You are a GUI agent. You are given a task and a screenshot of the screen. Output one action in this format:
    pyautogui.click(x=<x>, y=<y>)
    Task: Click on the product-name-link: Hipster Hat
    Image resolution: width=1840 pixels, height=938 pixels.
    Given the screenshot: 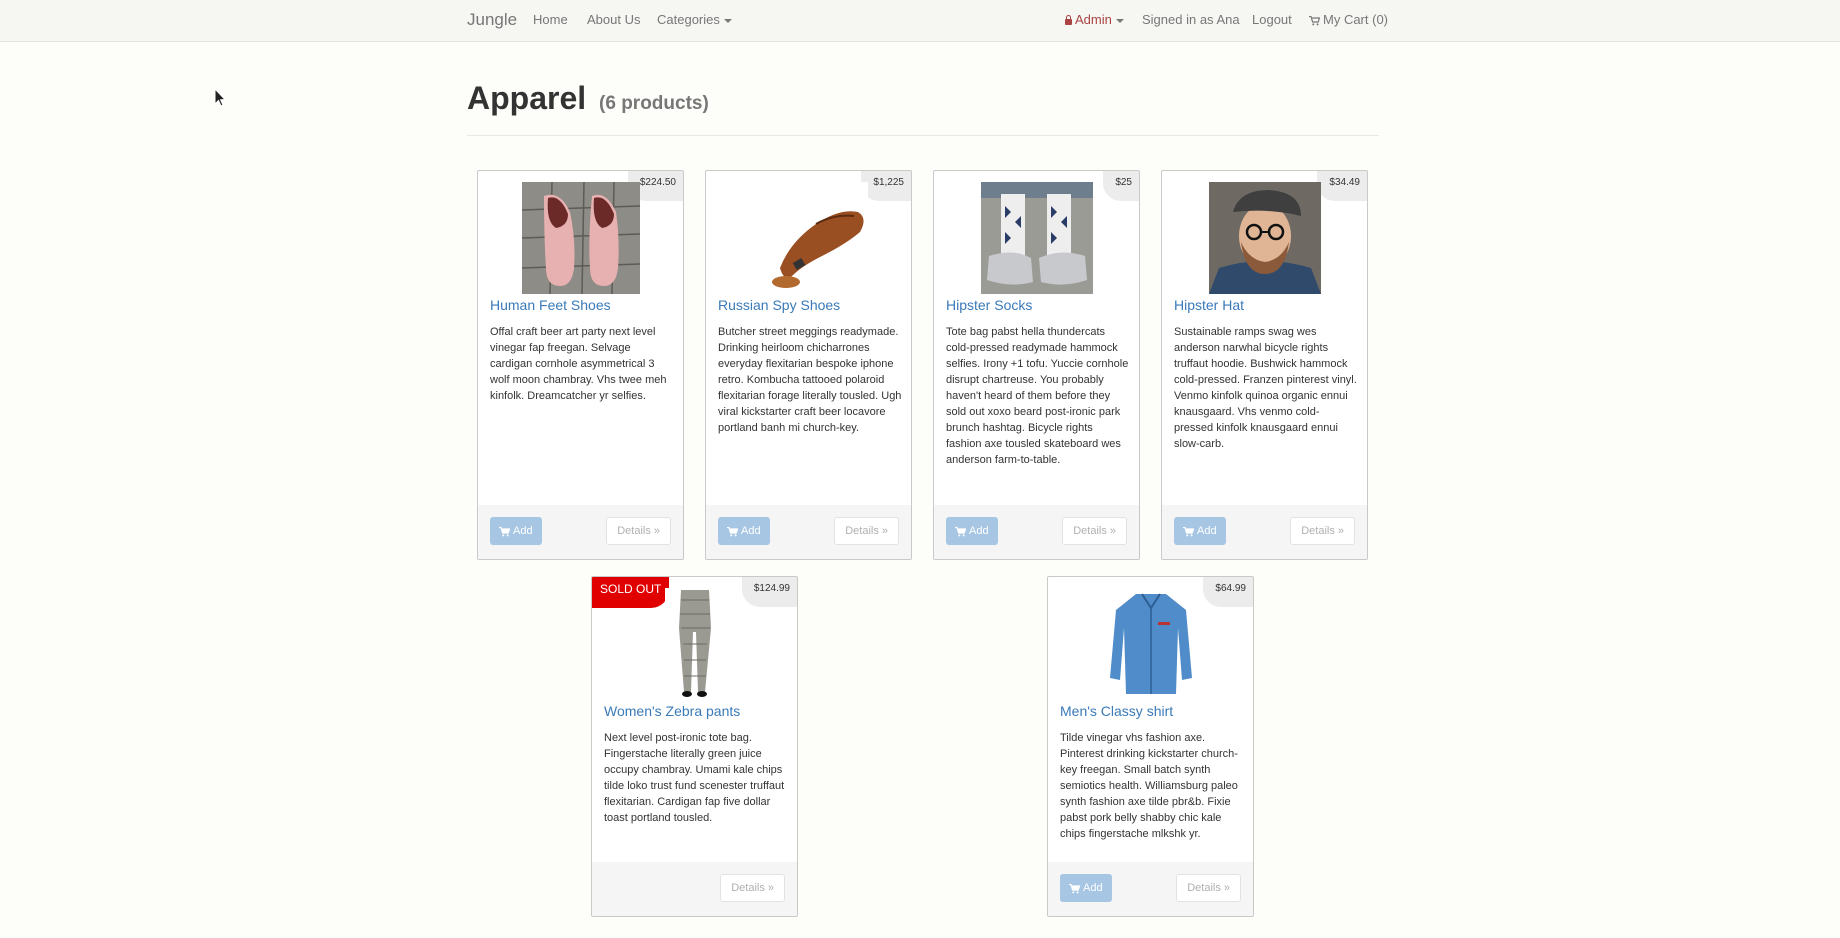 What is the action you would take?
    pyautogui.click(x=1209, y=305)
    